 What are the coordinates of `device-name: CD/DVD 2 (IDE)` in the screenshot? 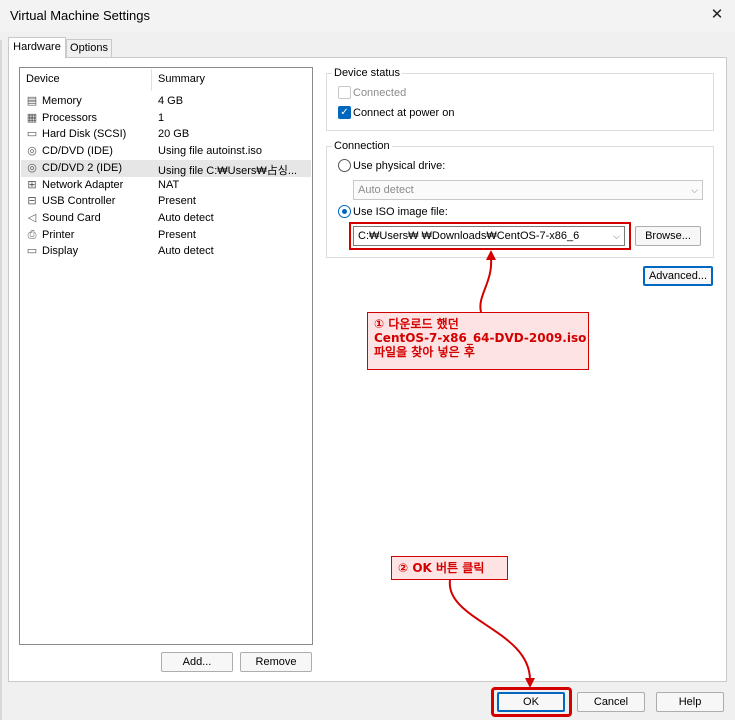 It's located at (82, 167).